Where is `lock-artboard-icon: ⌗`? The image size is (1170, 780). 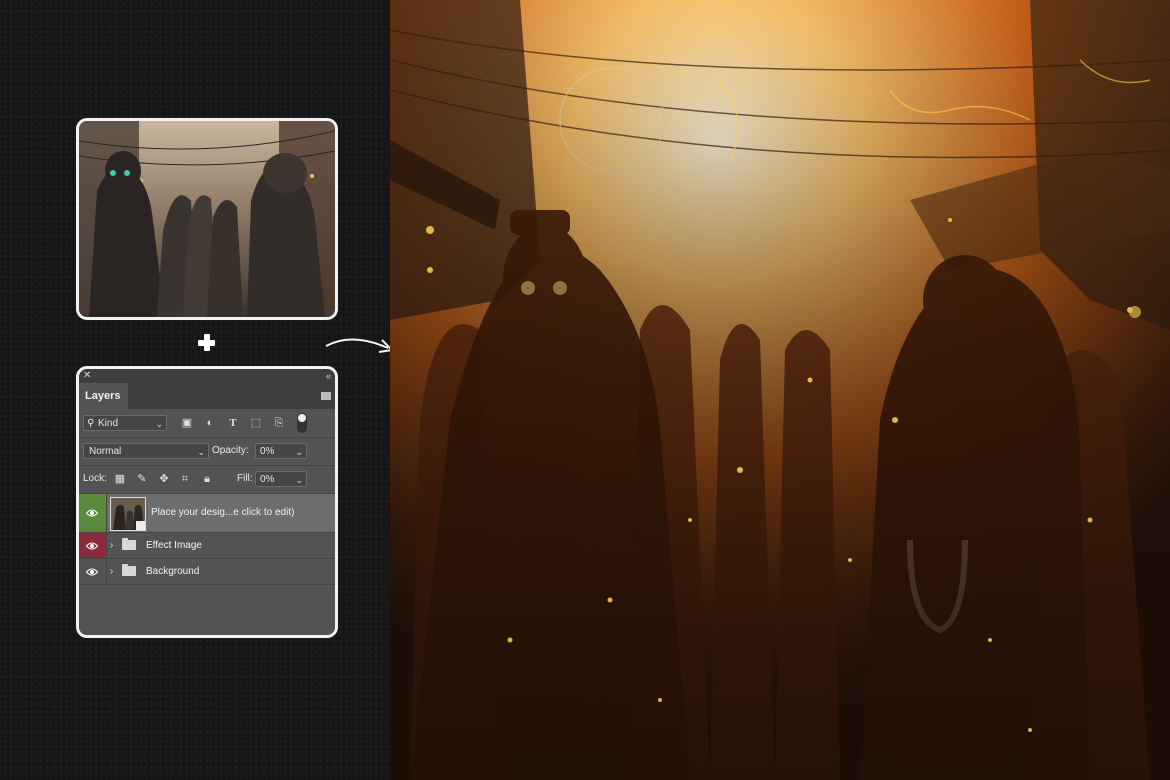
lock-artboard-icon: ⌗ is located at coordinates (185, 479).